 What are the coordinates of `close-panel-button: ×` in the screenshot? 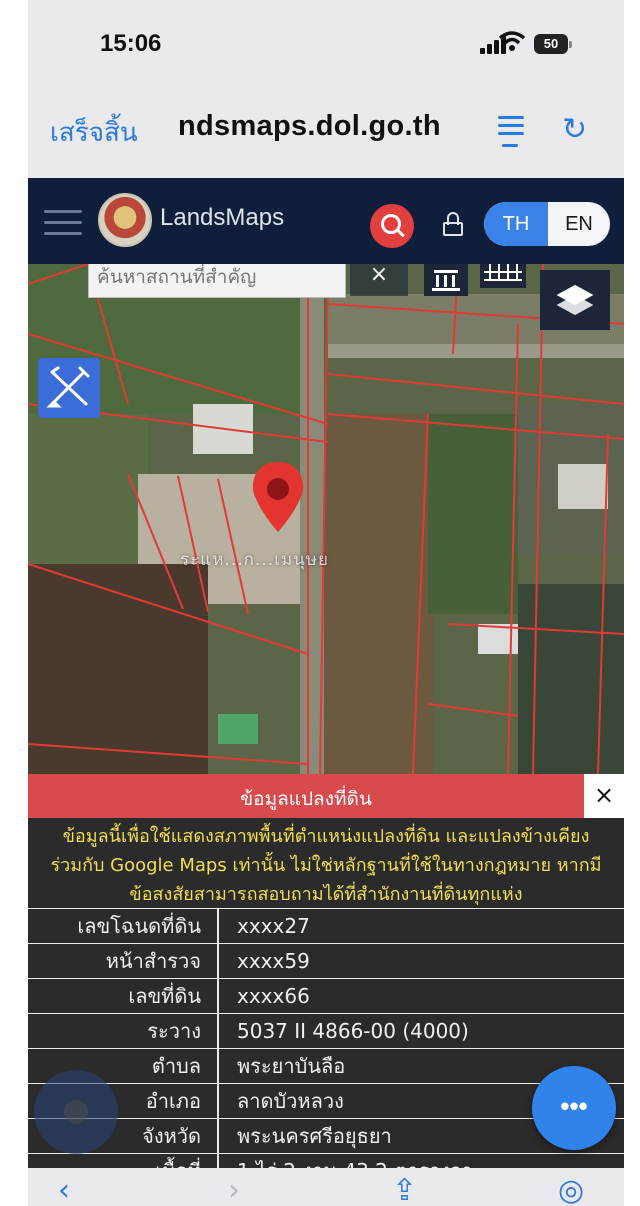 It's located at (604, 796).